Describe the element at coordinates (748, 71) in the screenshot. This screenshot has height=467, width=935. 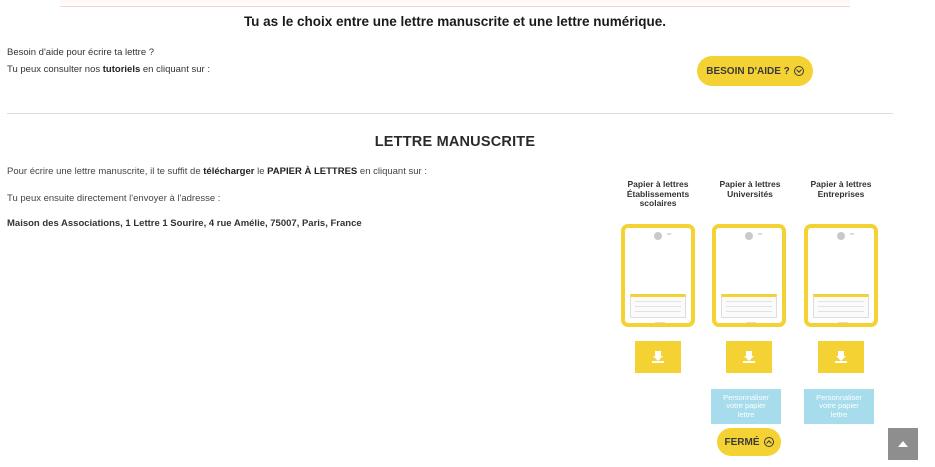
I see `help-button-label: BESOIN D'AIDE ?` at that location.